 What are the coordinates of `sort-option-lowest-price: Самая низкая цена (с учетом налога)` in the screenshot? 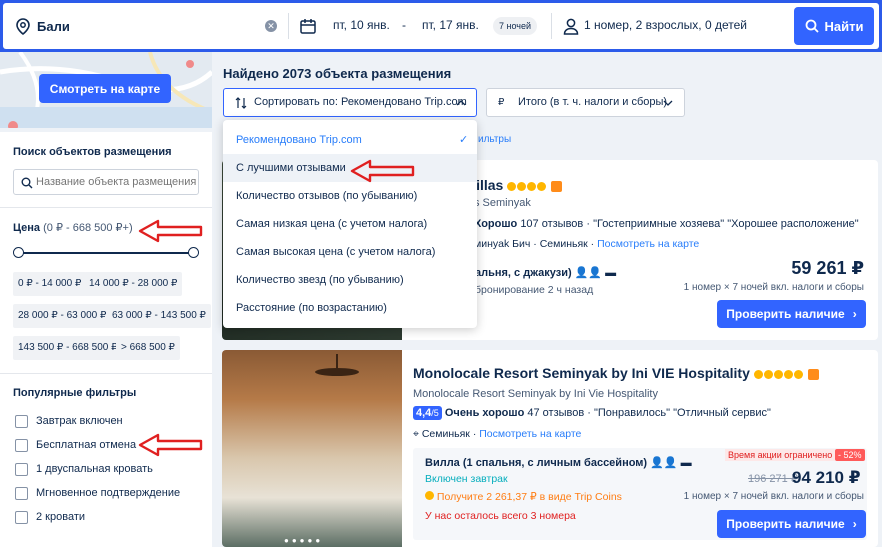 It's located at (350, 224).